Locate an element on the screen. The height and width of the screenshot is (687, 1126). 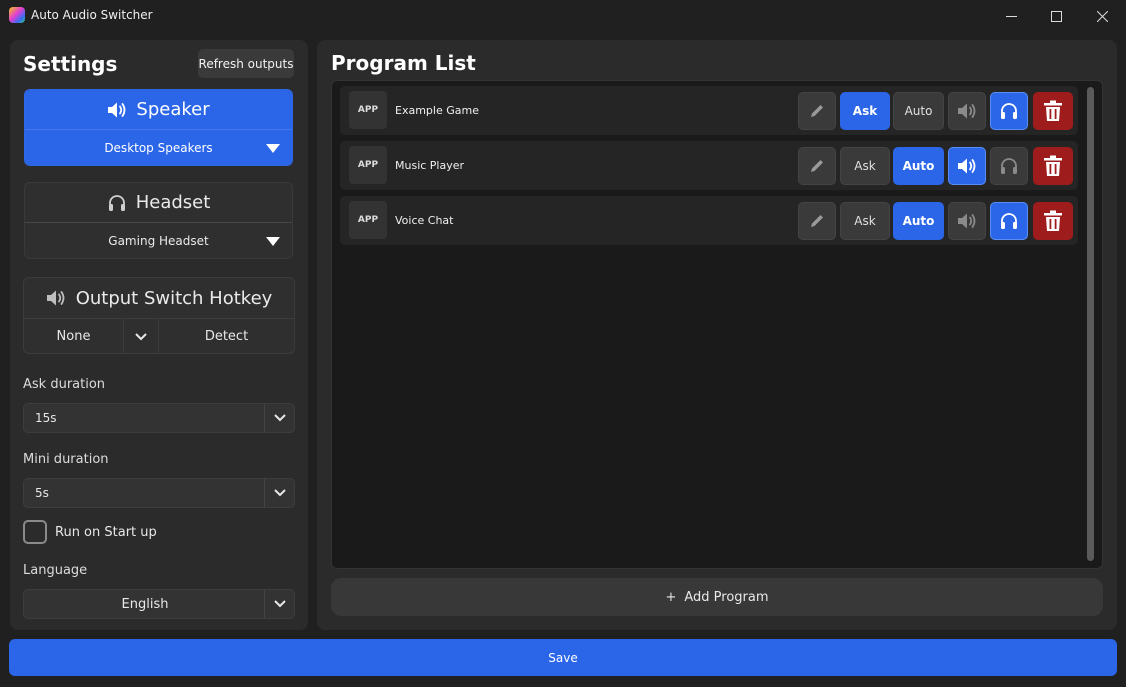
program-name: Example Game is located at coordinates (437, 110).